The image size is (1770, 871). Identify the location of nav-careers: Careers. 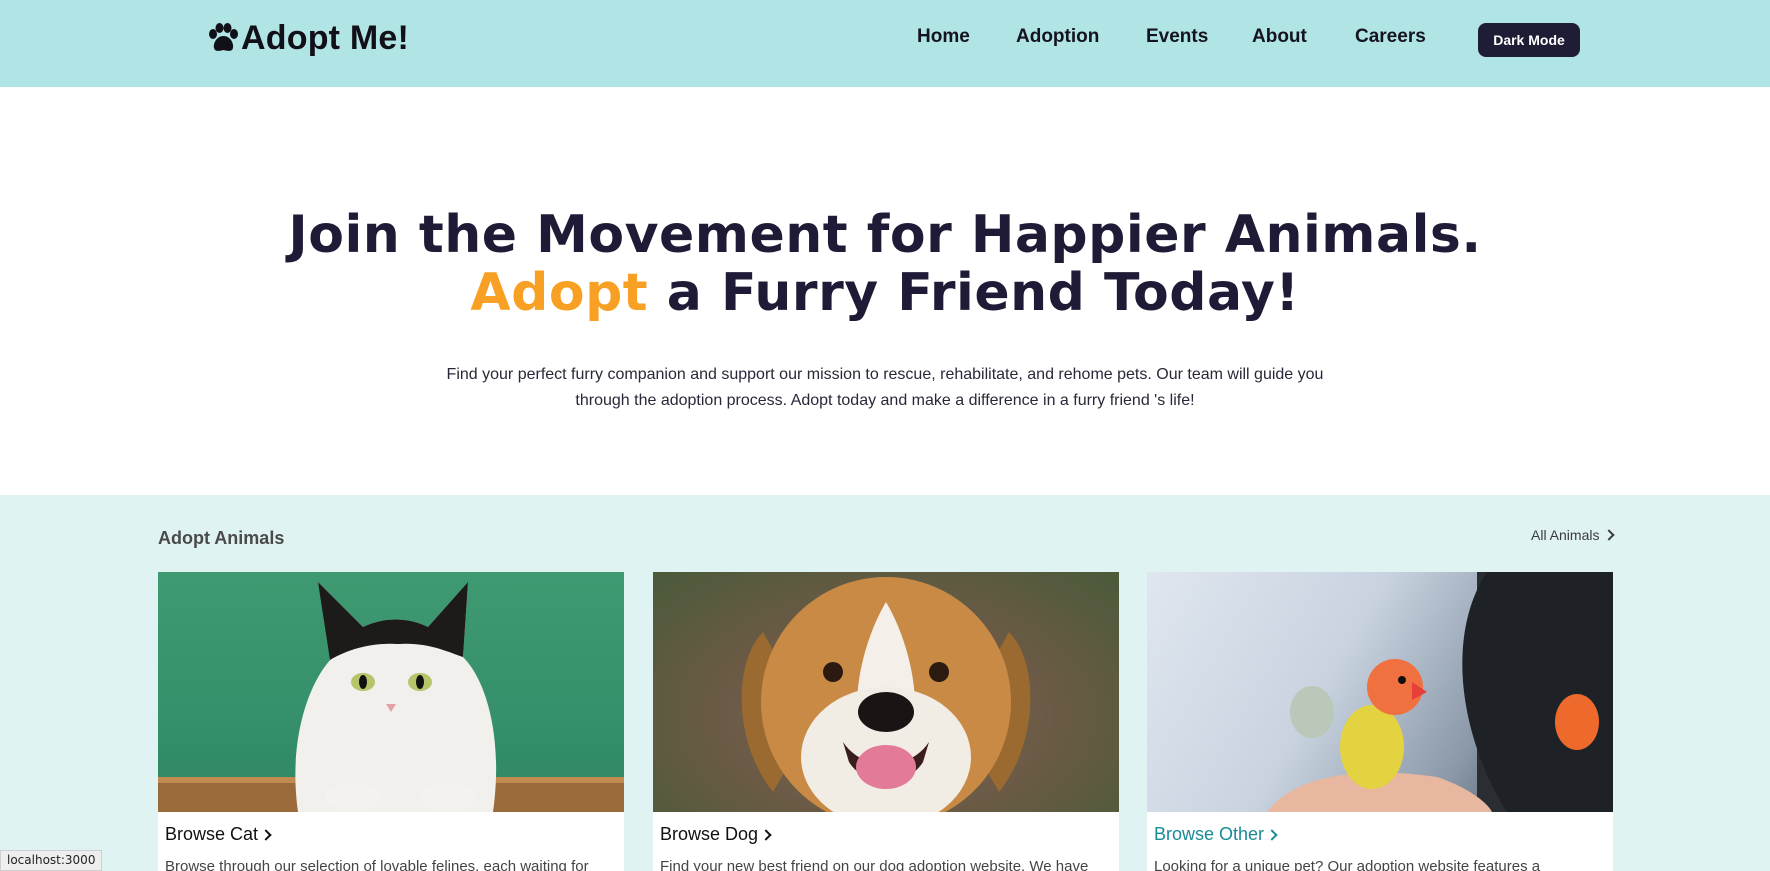
(1390, 37).